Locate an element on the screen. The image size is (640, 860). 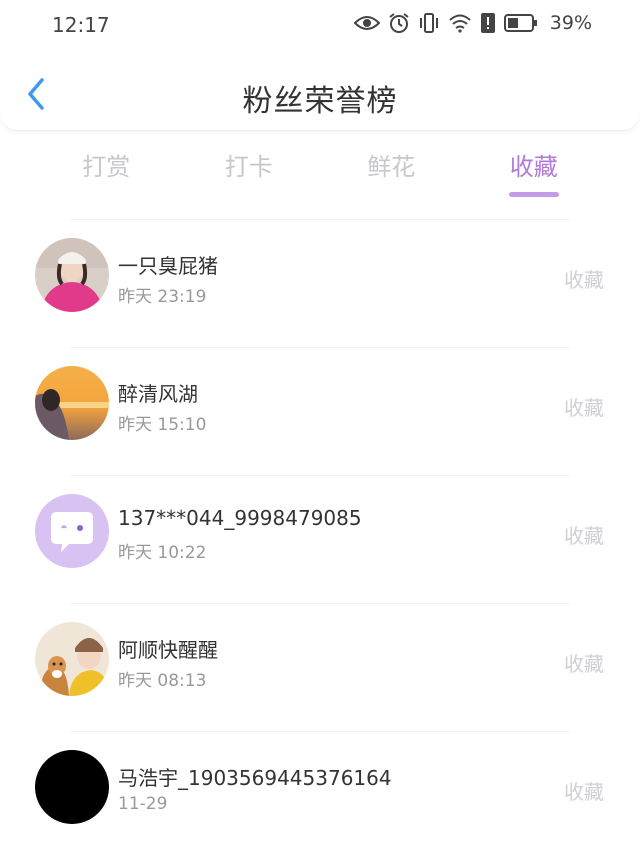
eye-icon is located at coordinates (366, 23).